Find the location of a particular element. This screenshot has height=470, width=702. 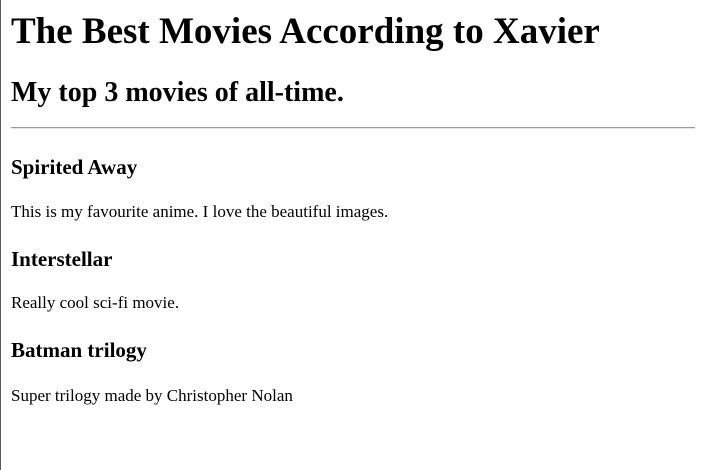

page-subtitle: My top 3 movies of all-time. is located at coordinates (177, 92).